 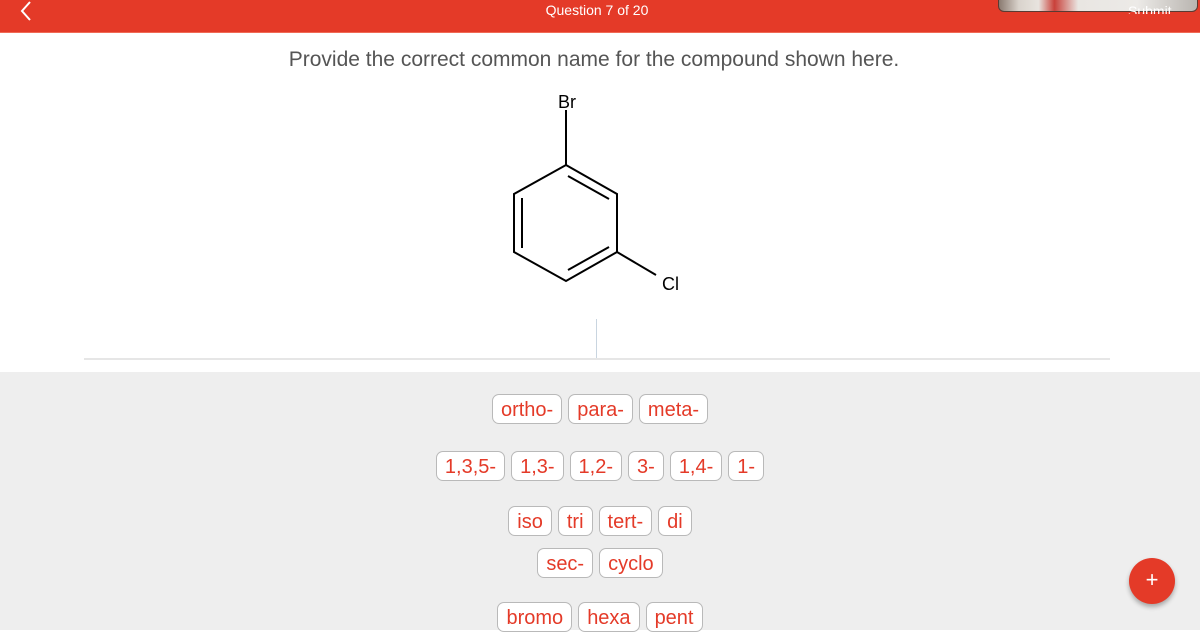 I want to click on tile-1: 1-, so click(x=746, y=466).